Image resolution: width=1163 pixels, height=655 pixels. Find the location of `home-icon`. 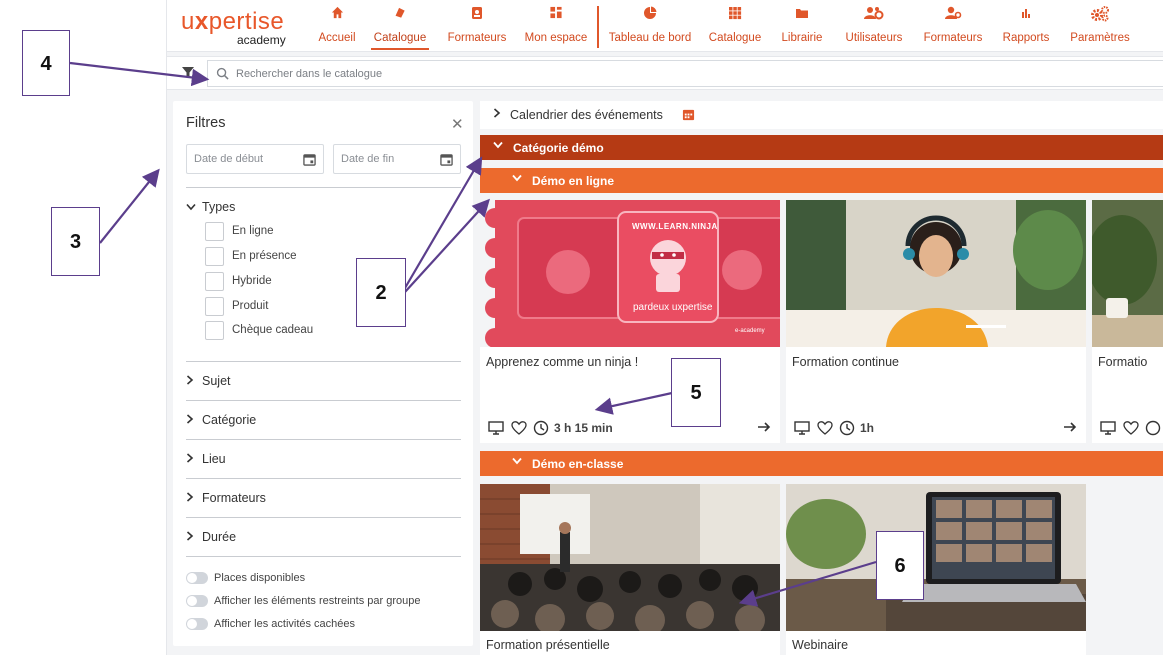

home-icon is located at coordinates (337, 15).